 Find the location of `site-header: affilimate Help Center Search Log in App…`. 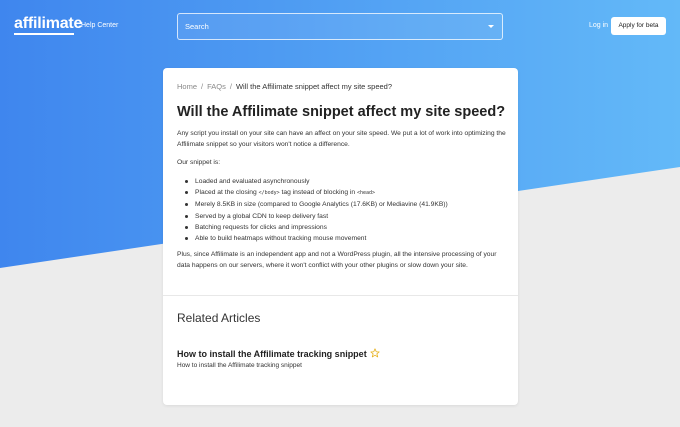

site-header: affilimate Help Center Search Log in App… is located at coordinates (340, 28).